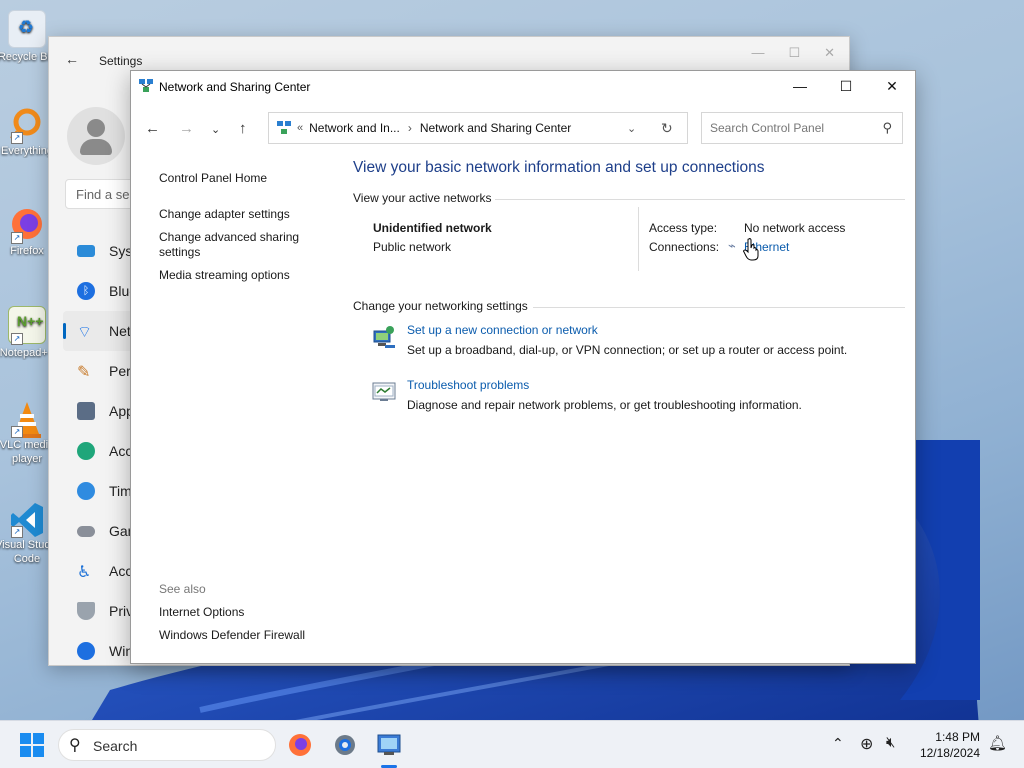 The image size is (1024, 768). What do you see at coordinates (234, 245) in the screenshot?
I see `link-change-advanced-sharing: Change advanced sharing settings` at bounding box center [234, 245].